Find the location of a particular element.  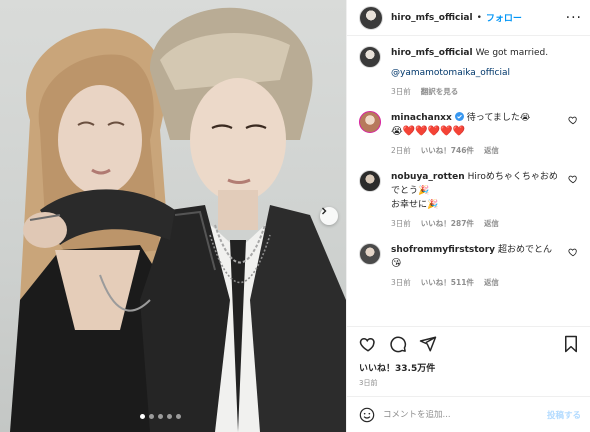

comment-text-line2: 😘 is located at coordinates (396, 263).